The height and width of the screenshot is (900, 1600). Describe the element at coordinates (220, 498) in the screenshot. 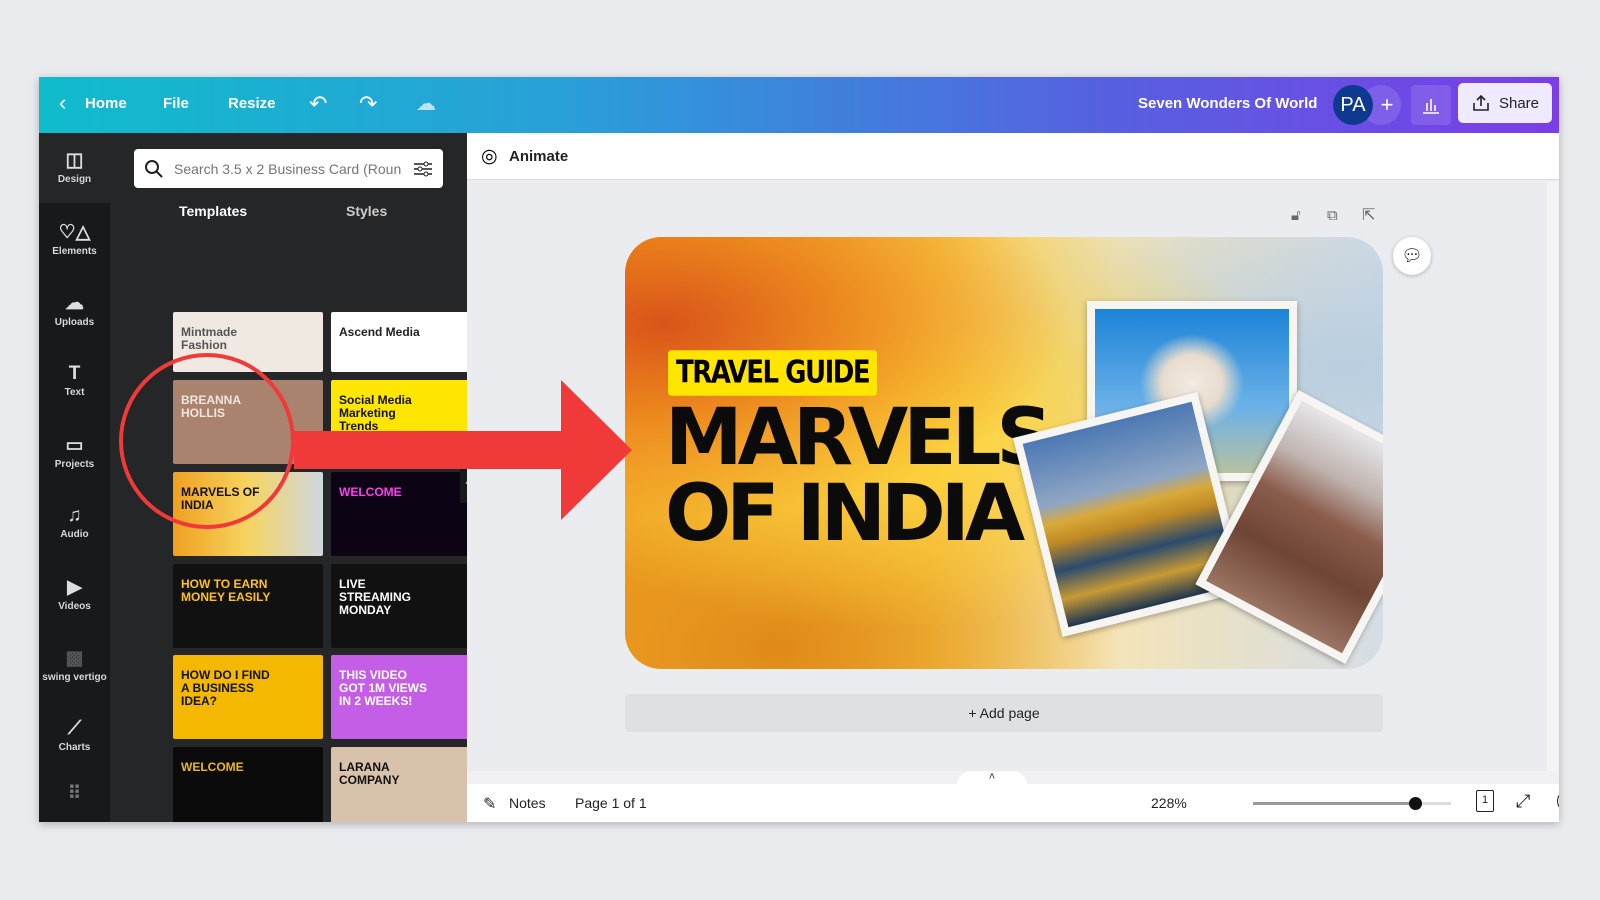

I see `template-title: MARVELS OF INDIA` at that location.